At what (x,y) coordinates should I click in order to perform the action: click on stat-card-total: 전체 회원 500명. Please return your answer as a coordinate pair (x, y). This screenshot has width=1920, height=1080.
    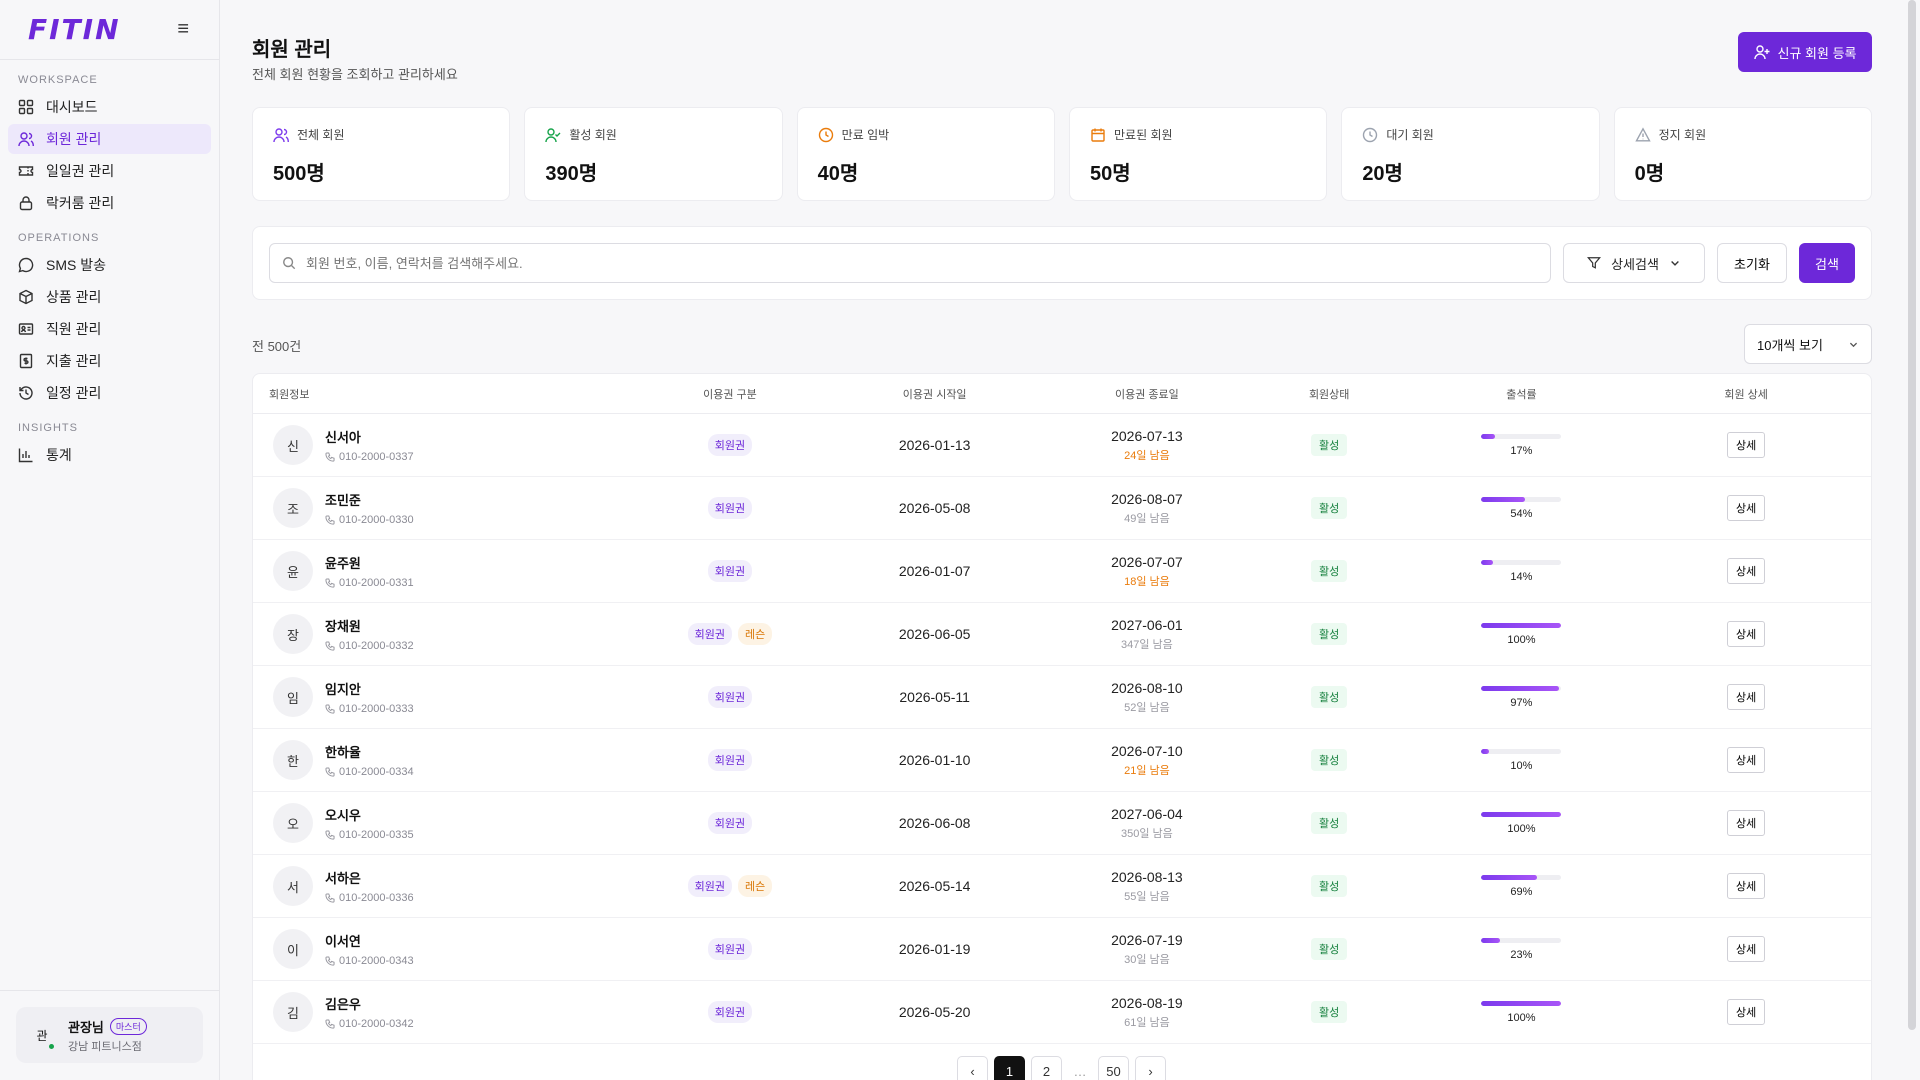
    Looking at the image, I should click on (381, 154).